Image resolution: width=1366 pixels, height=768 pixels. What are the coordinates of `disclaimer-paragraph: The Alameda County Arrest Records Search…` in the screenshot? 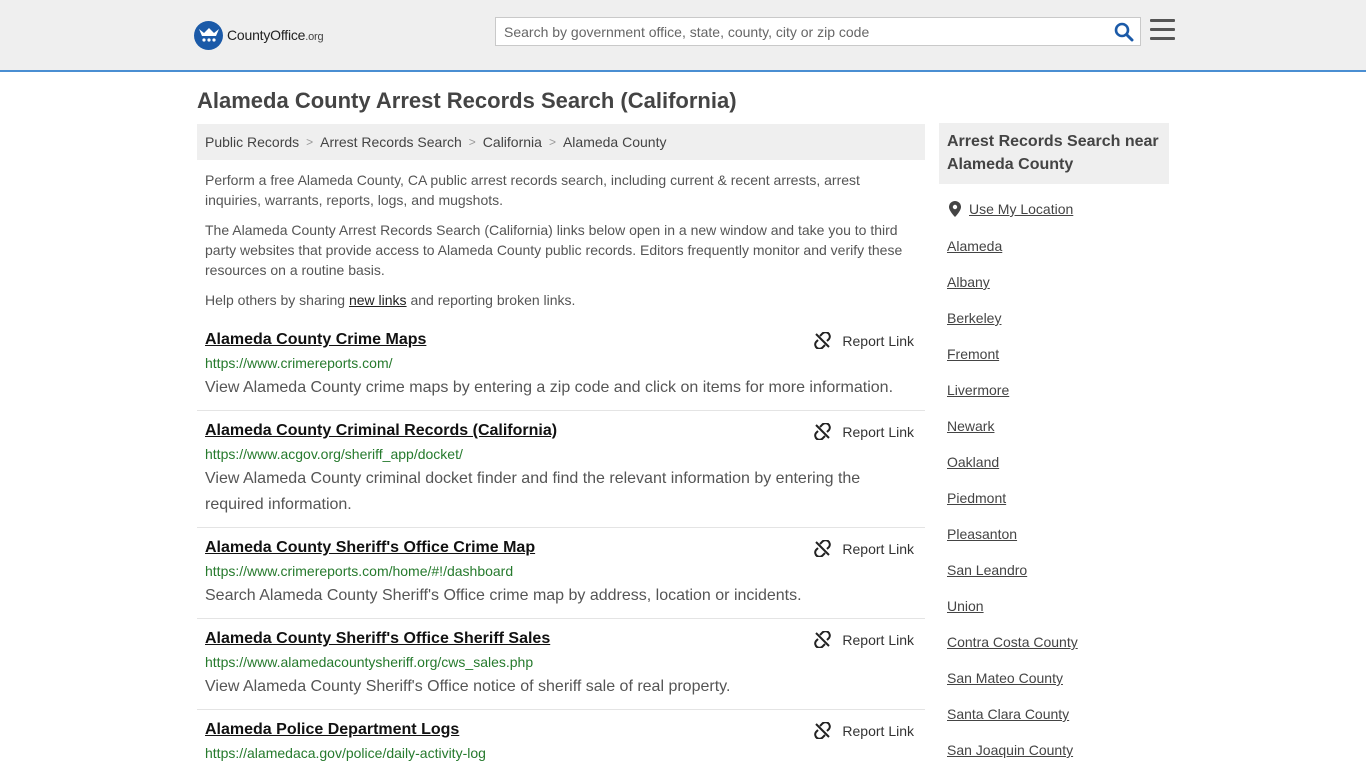 It's located at (554, 250).